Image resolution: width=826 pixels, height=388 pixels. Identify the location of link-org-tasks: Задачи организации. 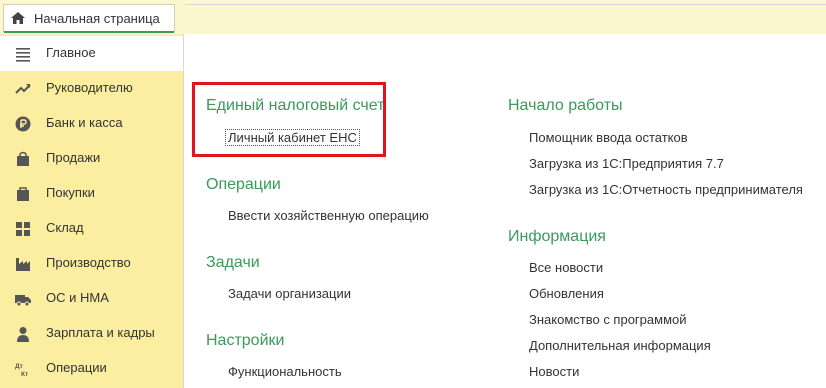
(289, 293).